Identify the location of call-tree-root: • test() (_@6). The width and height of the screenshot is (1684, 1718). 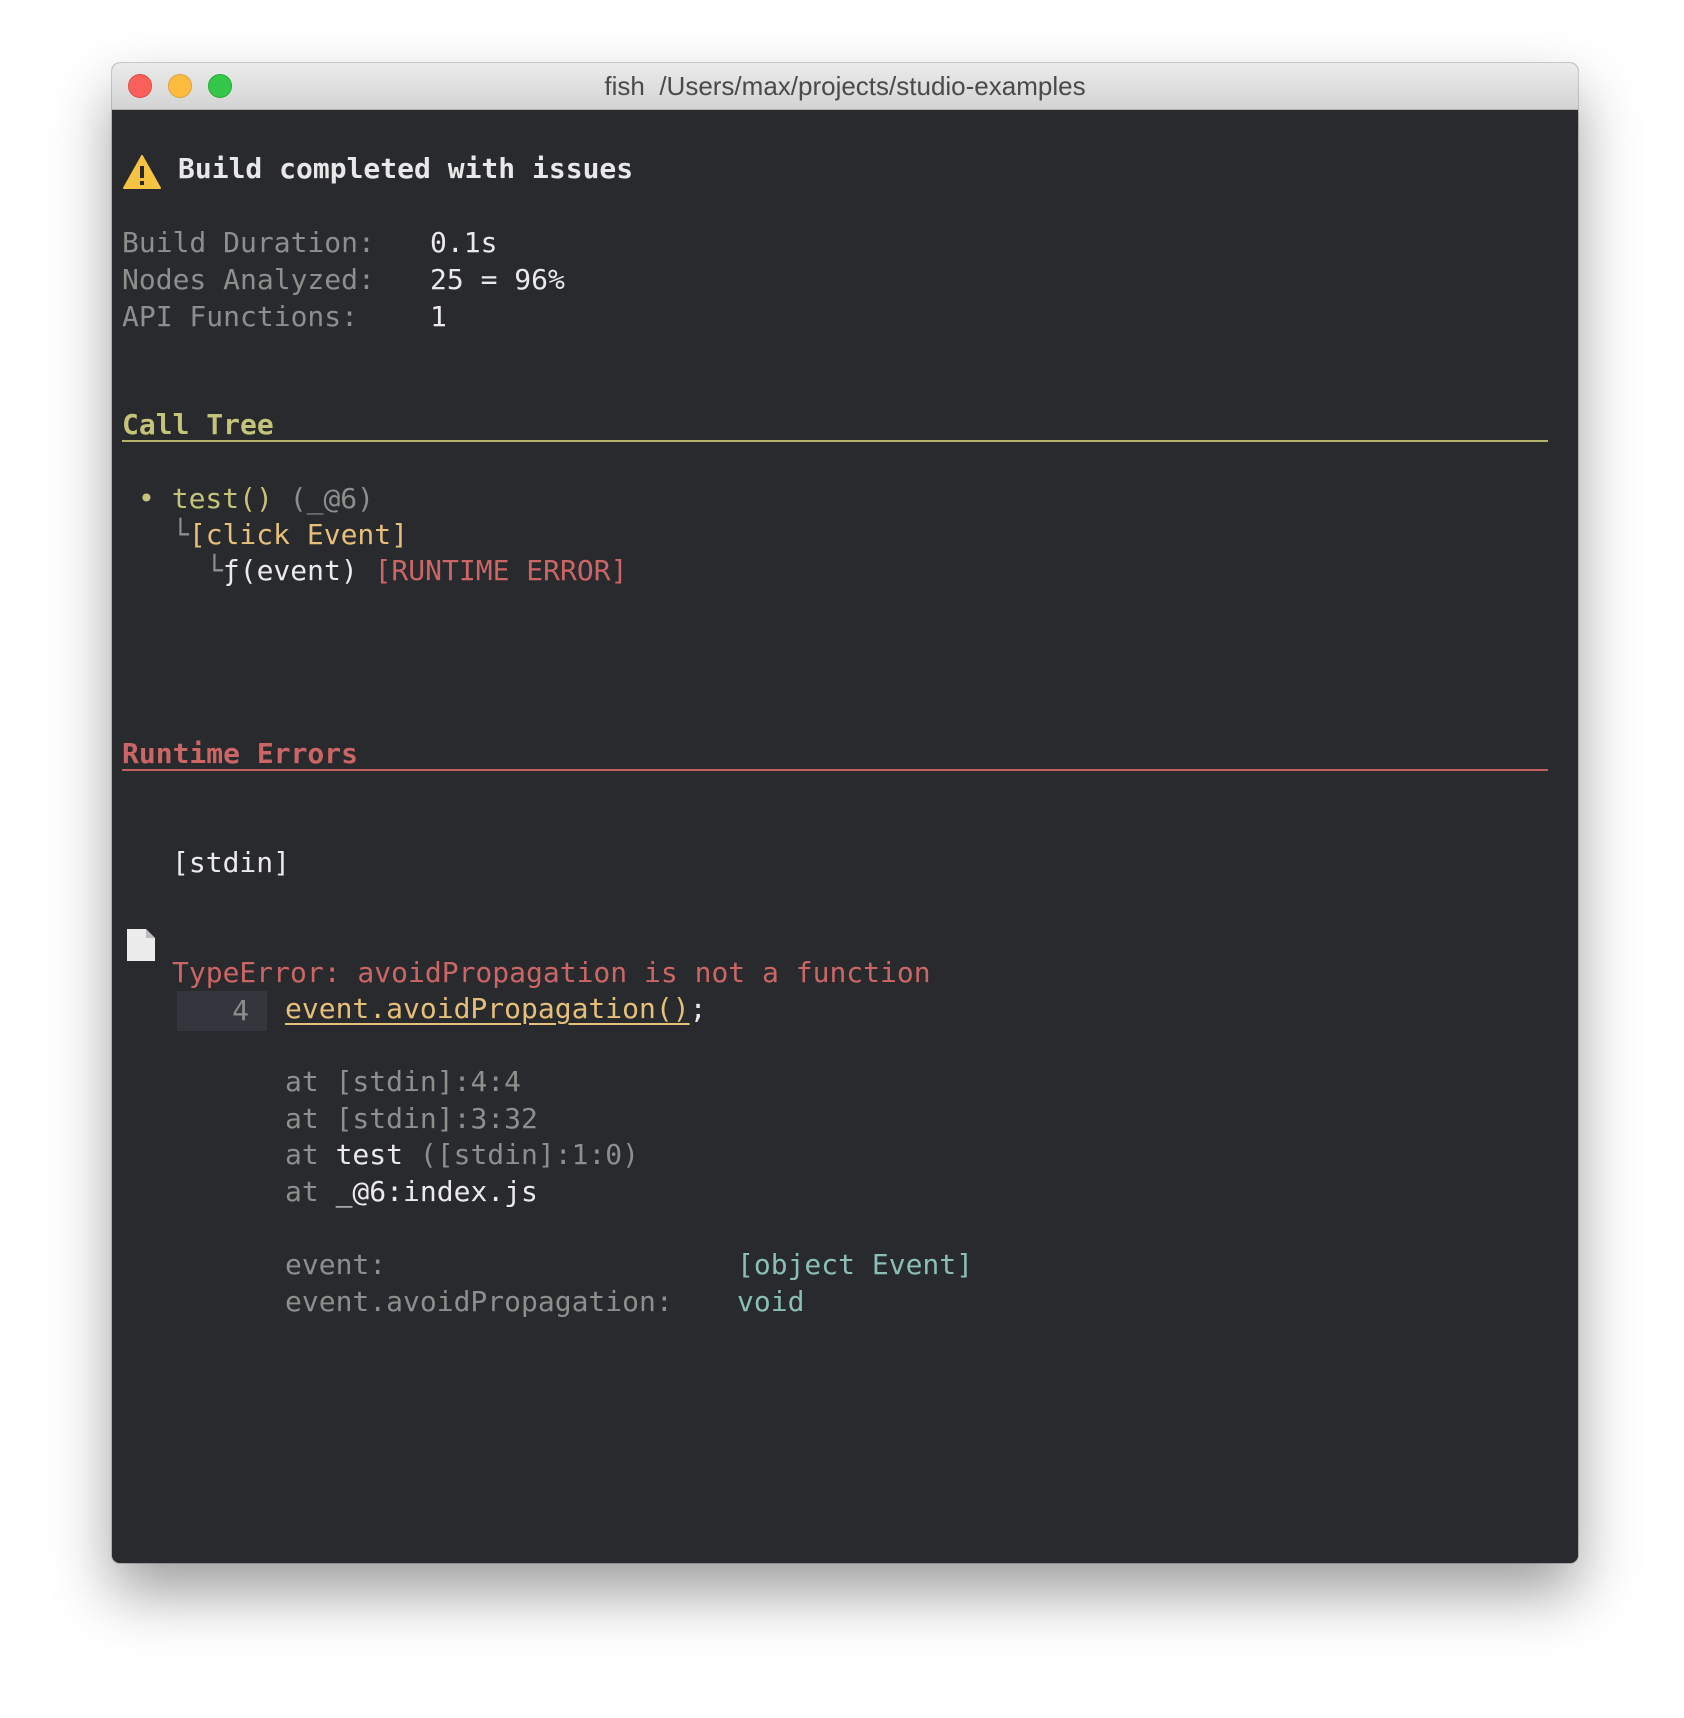
(256, 498).